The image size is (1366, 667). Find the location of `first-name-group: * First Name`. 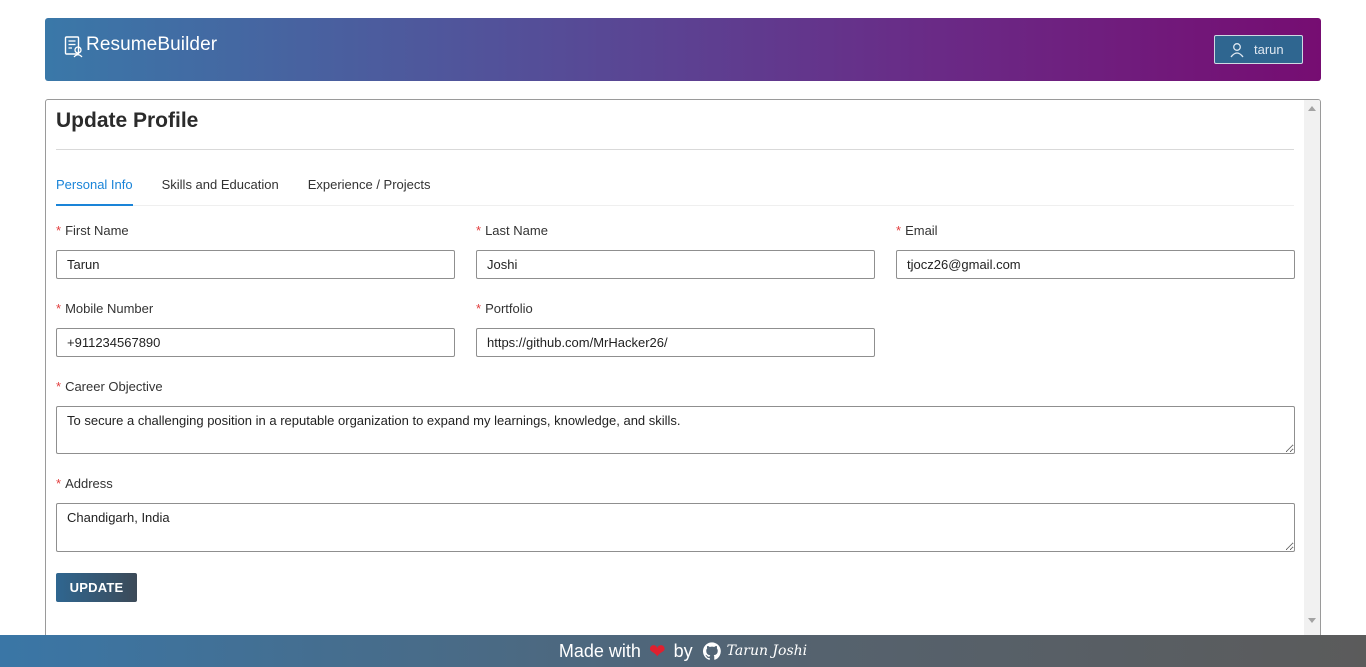

first-name-group: * First Name is located at coordinates (255, 251).